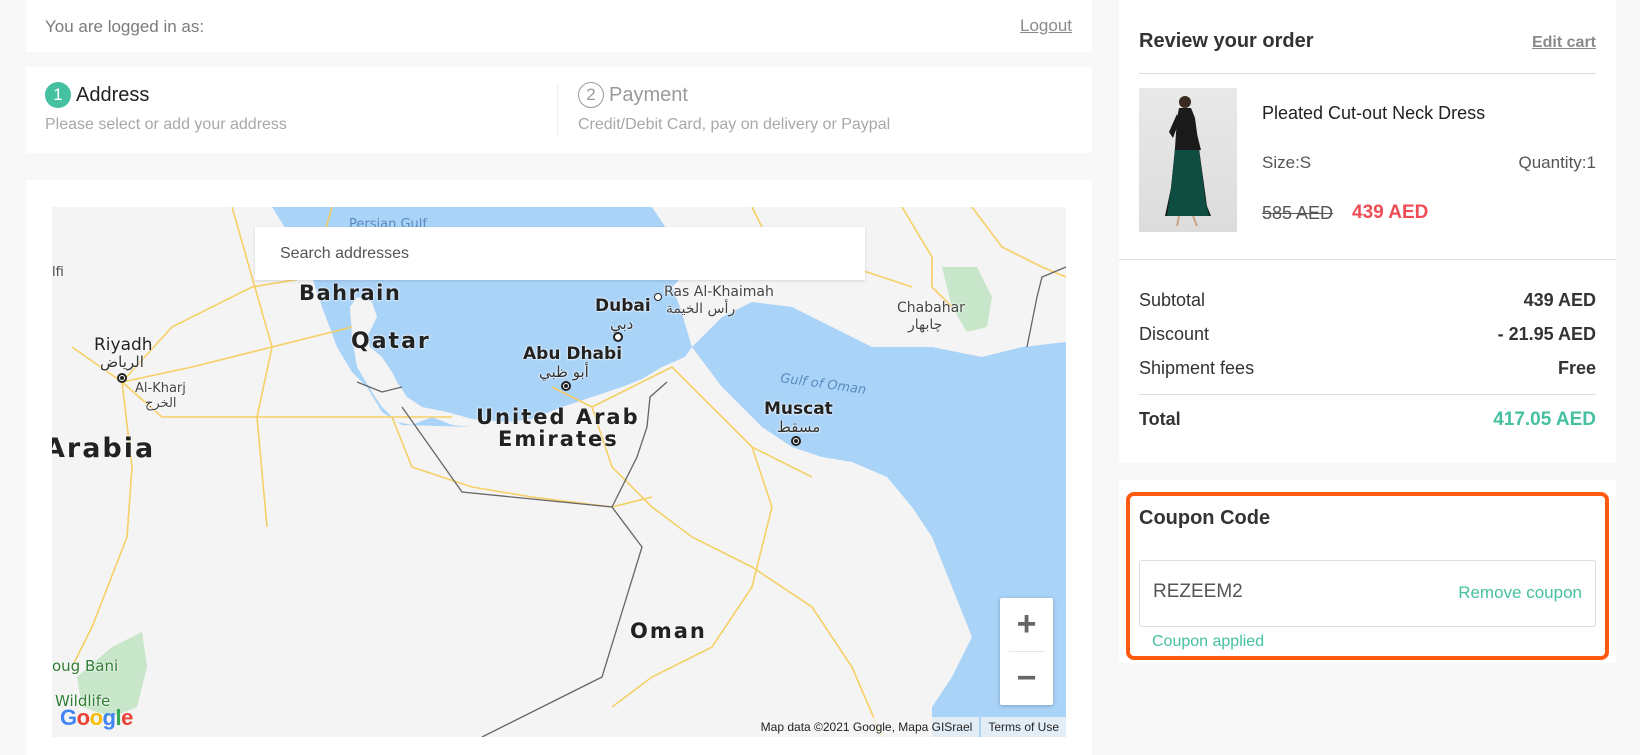 The height and width of the screenshot is (755, 1640). What do you see at coordinates (560, 253) in the screenshot?
I see `search-addresses-input` at bounding box center [560, 253].